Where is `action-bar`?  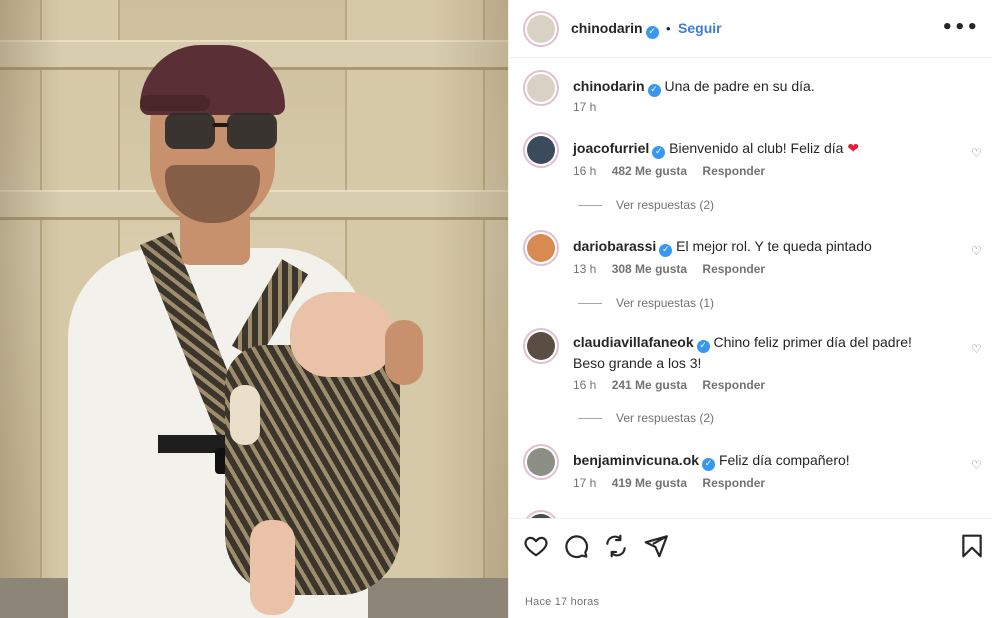 action-bar is located at coordinates (750, 548).